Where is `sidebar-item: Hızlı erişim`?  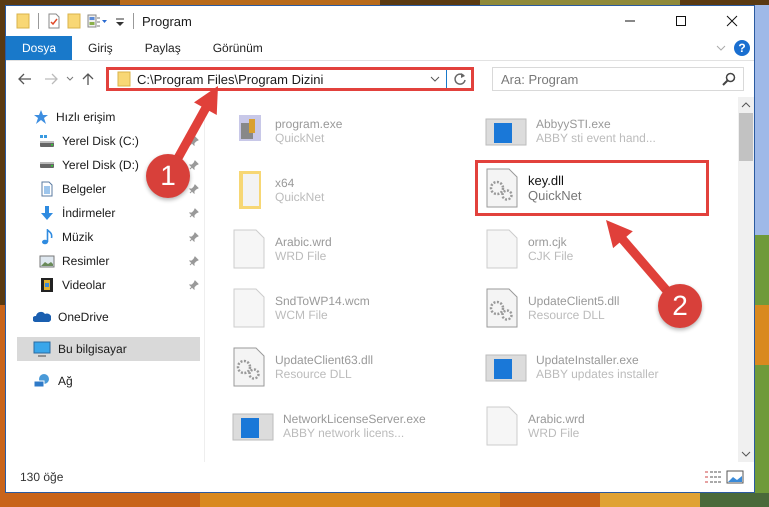 sidebar-item: Hızlı erişim is located at coordinates (78, 117).